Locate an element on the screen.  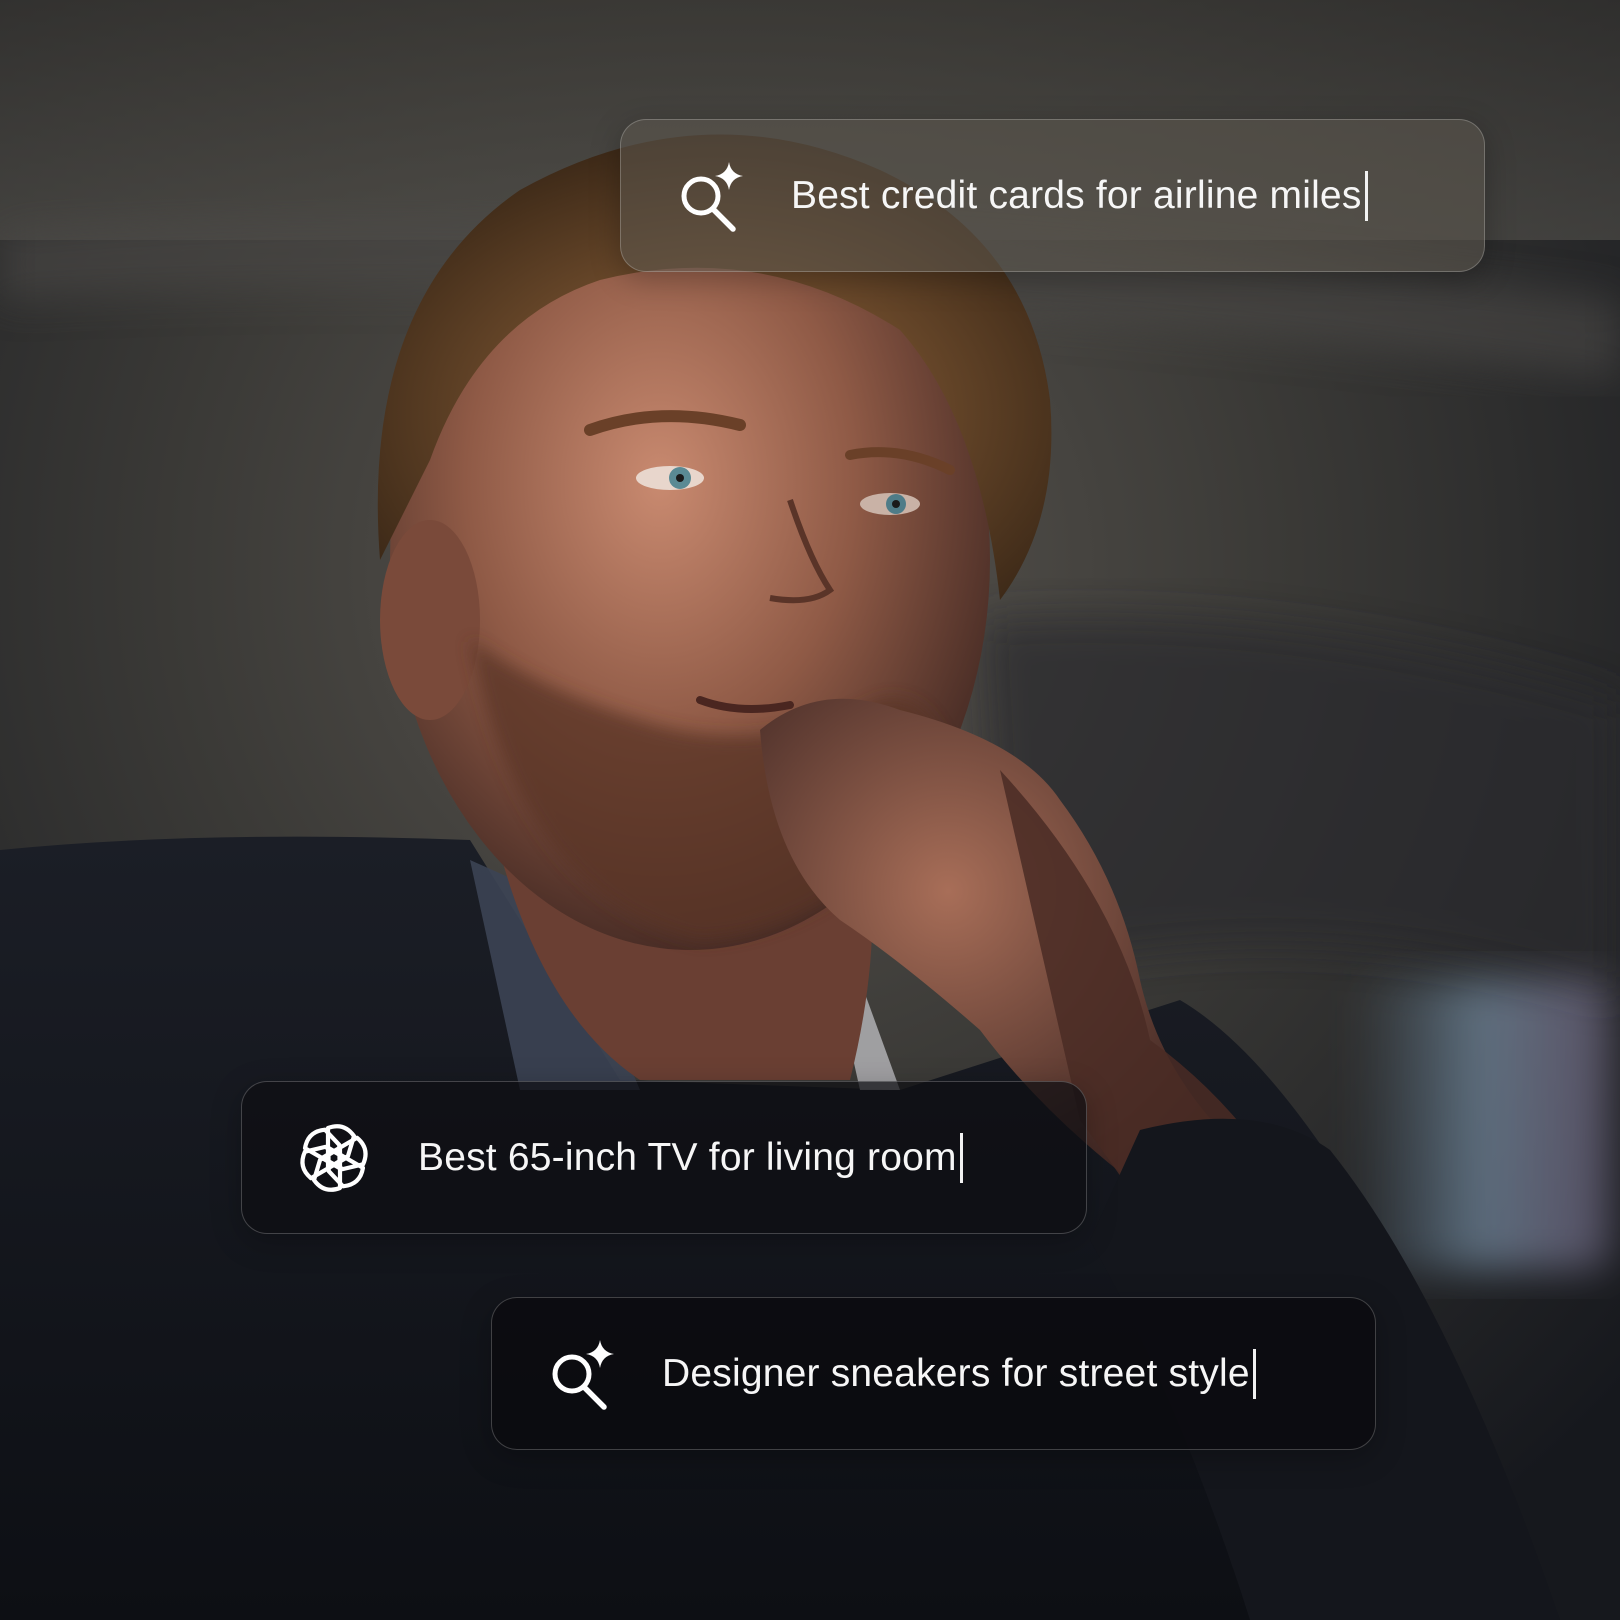
search-query-text: Designer sneakers for street style is located at coordinates (956, 1373).